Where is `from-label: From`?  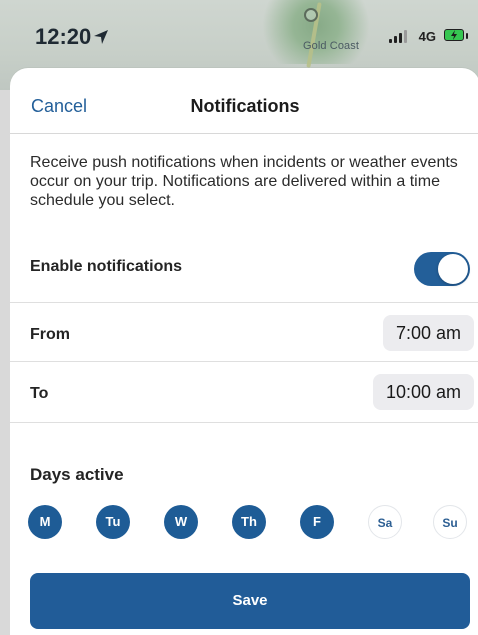
from-label: From is located at coordinates (50, 334).